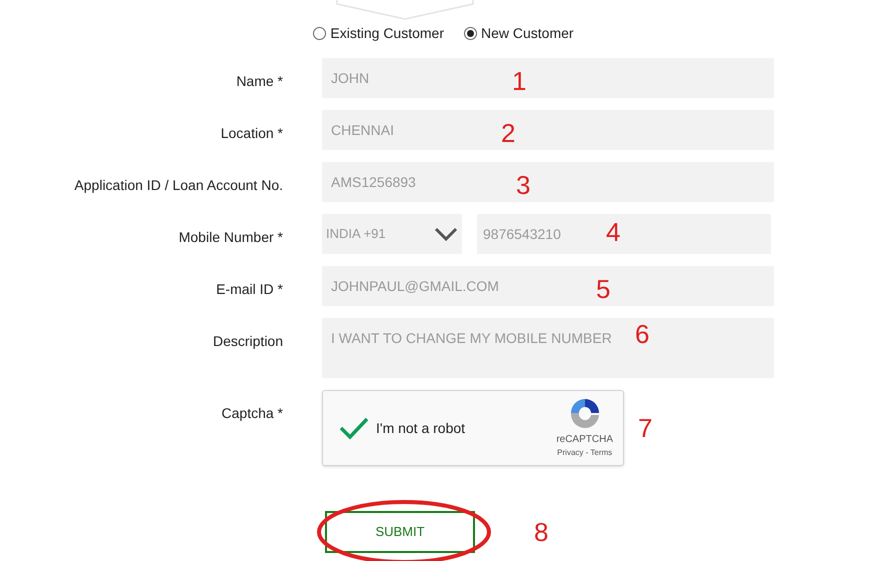  I want to click on radio-label: Existing Customer, so click(387, 33).